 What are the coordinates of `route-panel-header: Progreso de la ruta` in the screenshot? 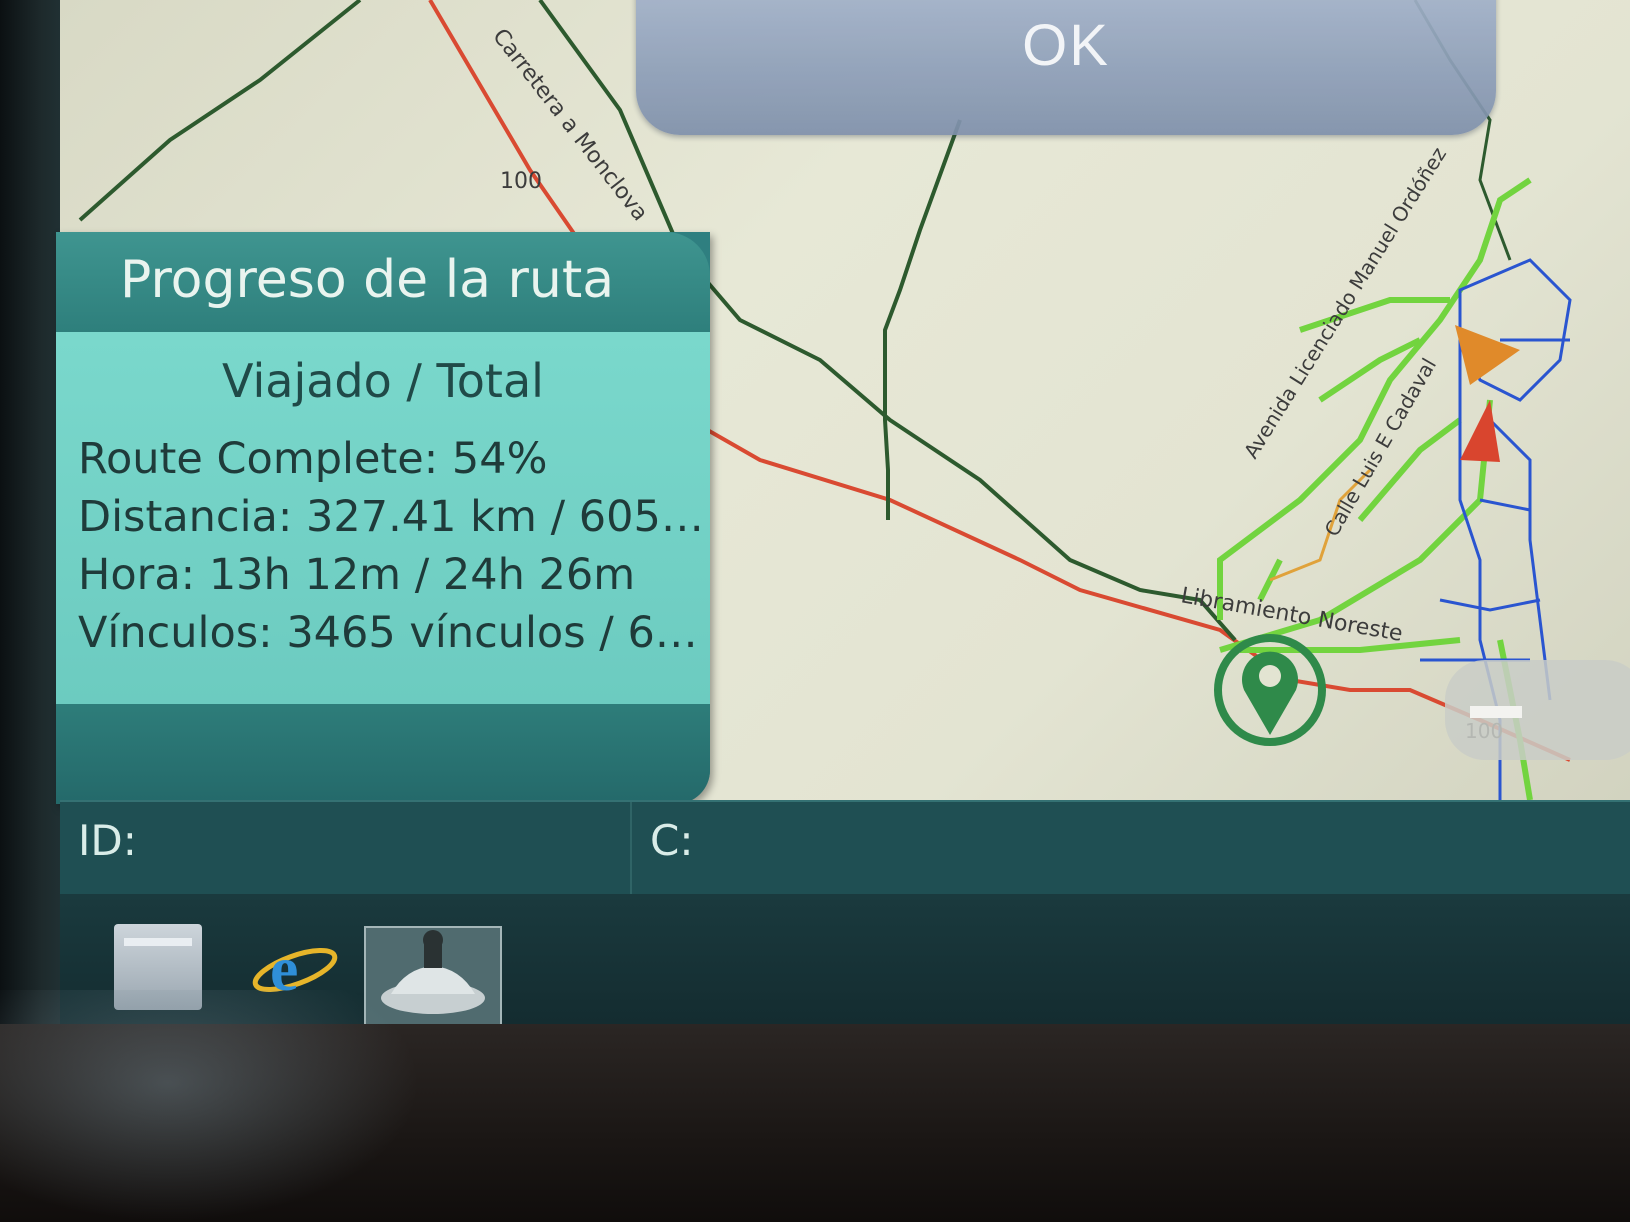 It's located at (383, 282).